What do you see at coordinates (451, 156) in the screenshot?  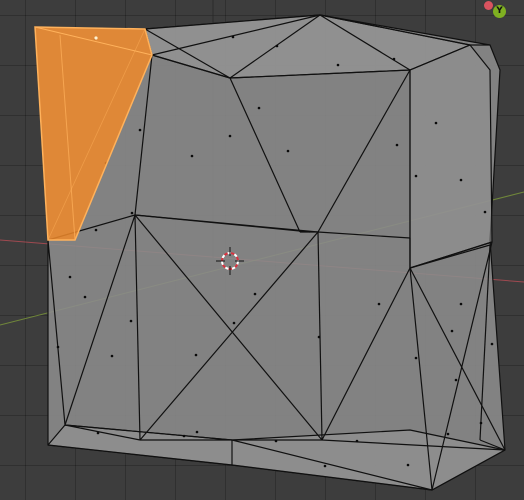 I see `mesh-face-right` at bounding box center [451, 156].